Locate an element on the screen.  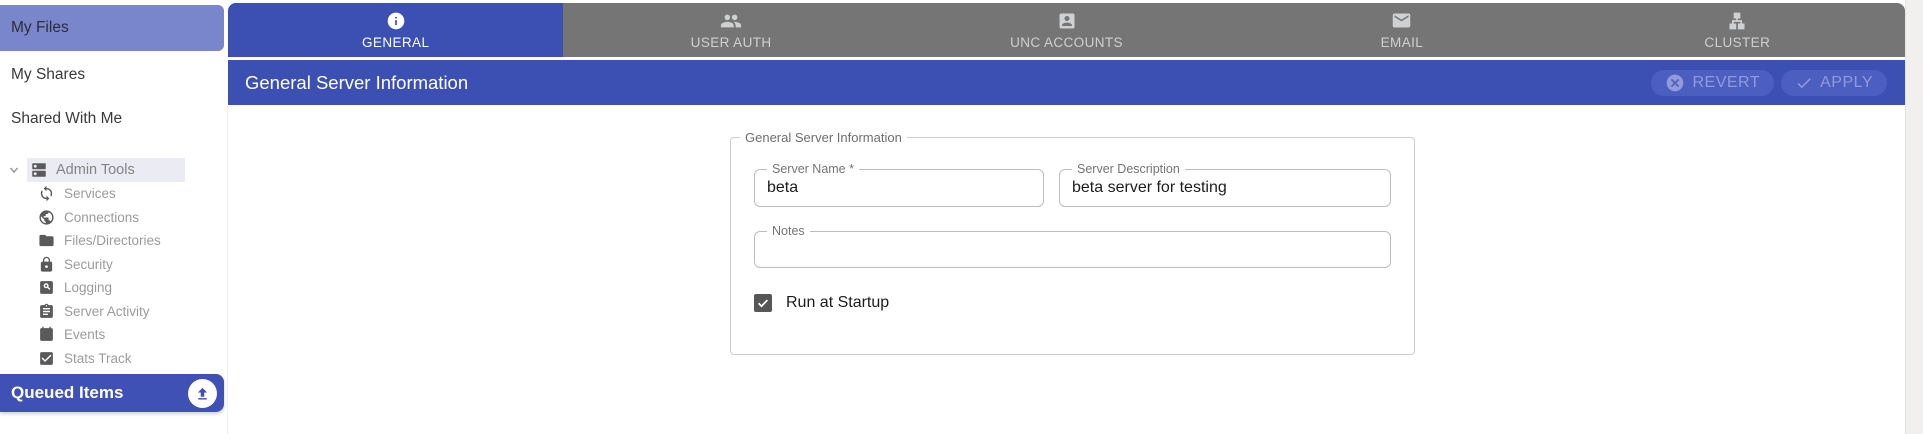
notes-field: Notes is located at coordinates (1072, 246).